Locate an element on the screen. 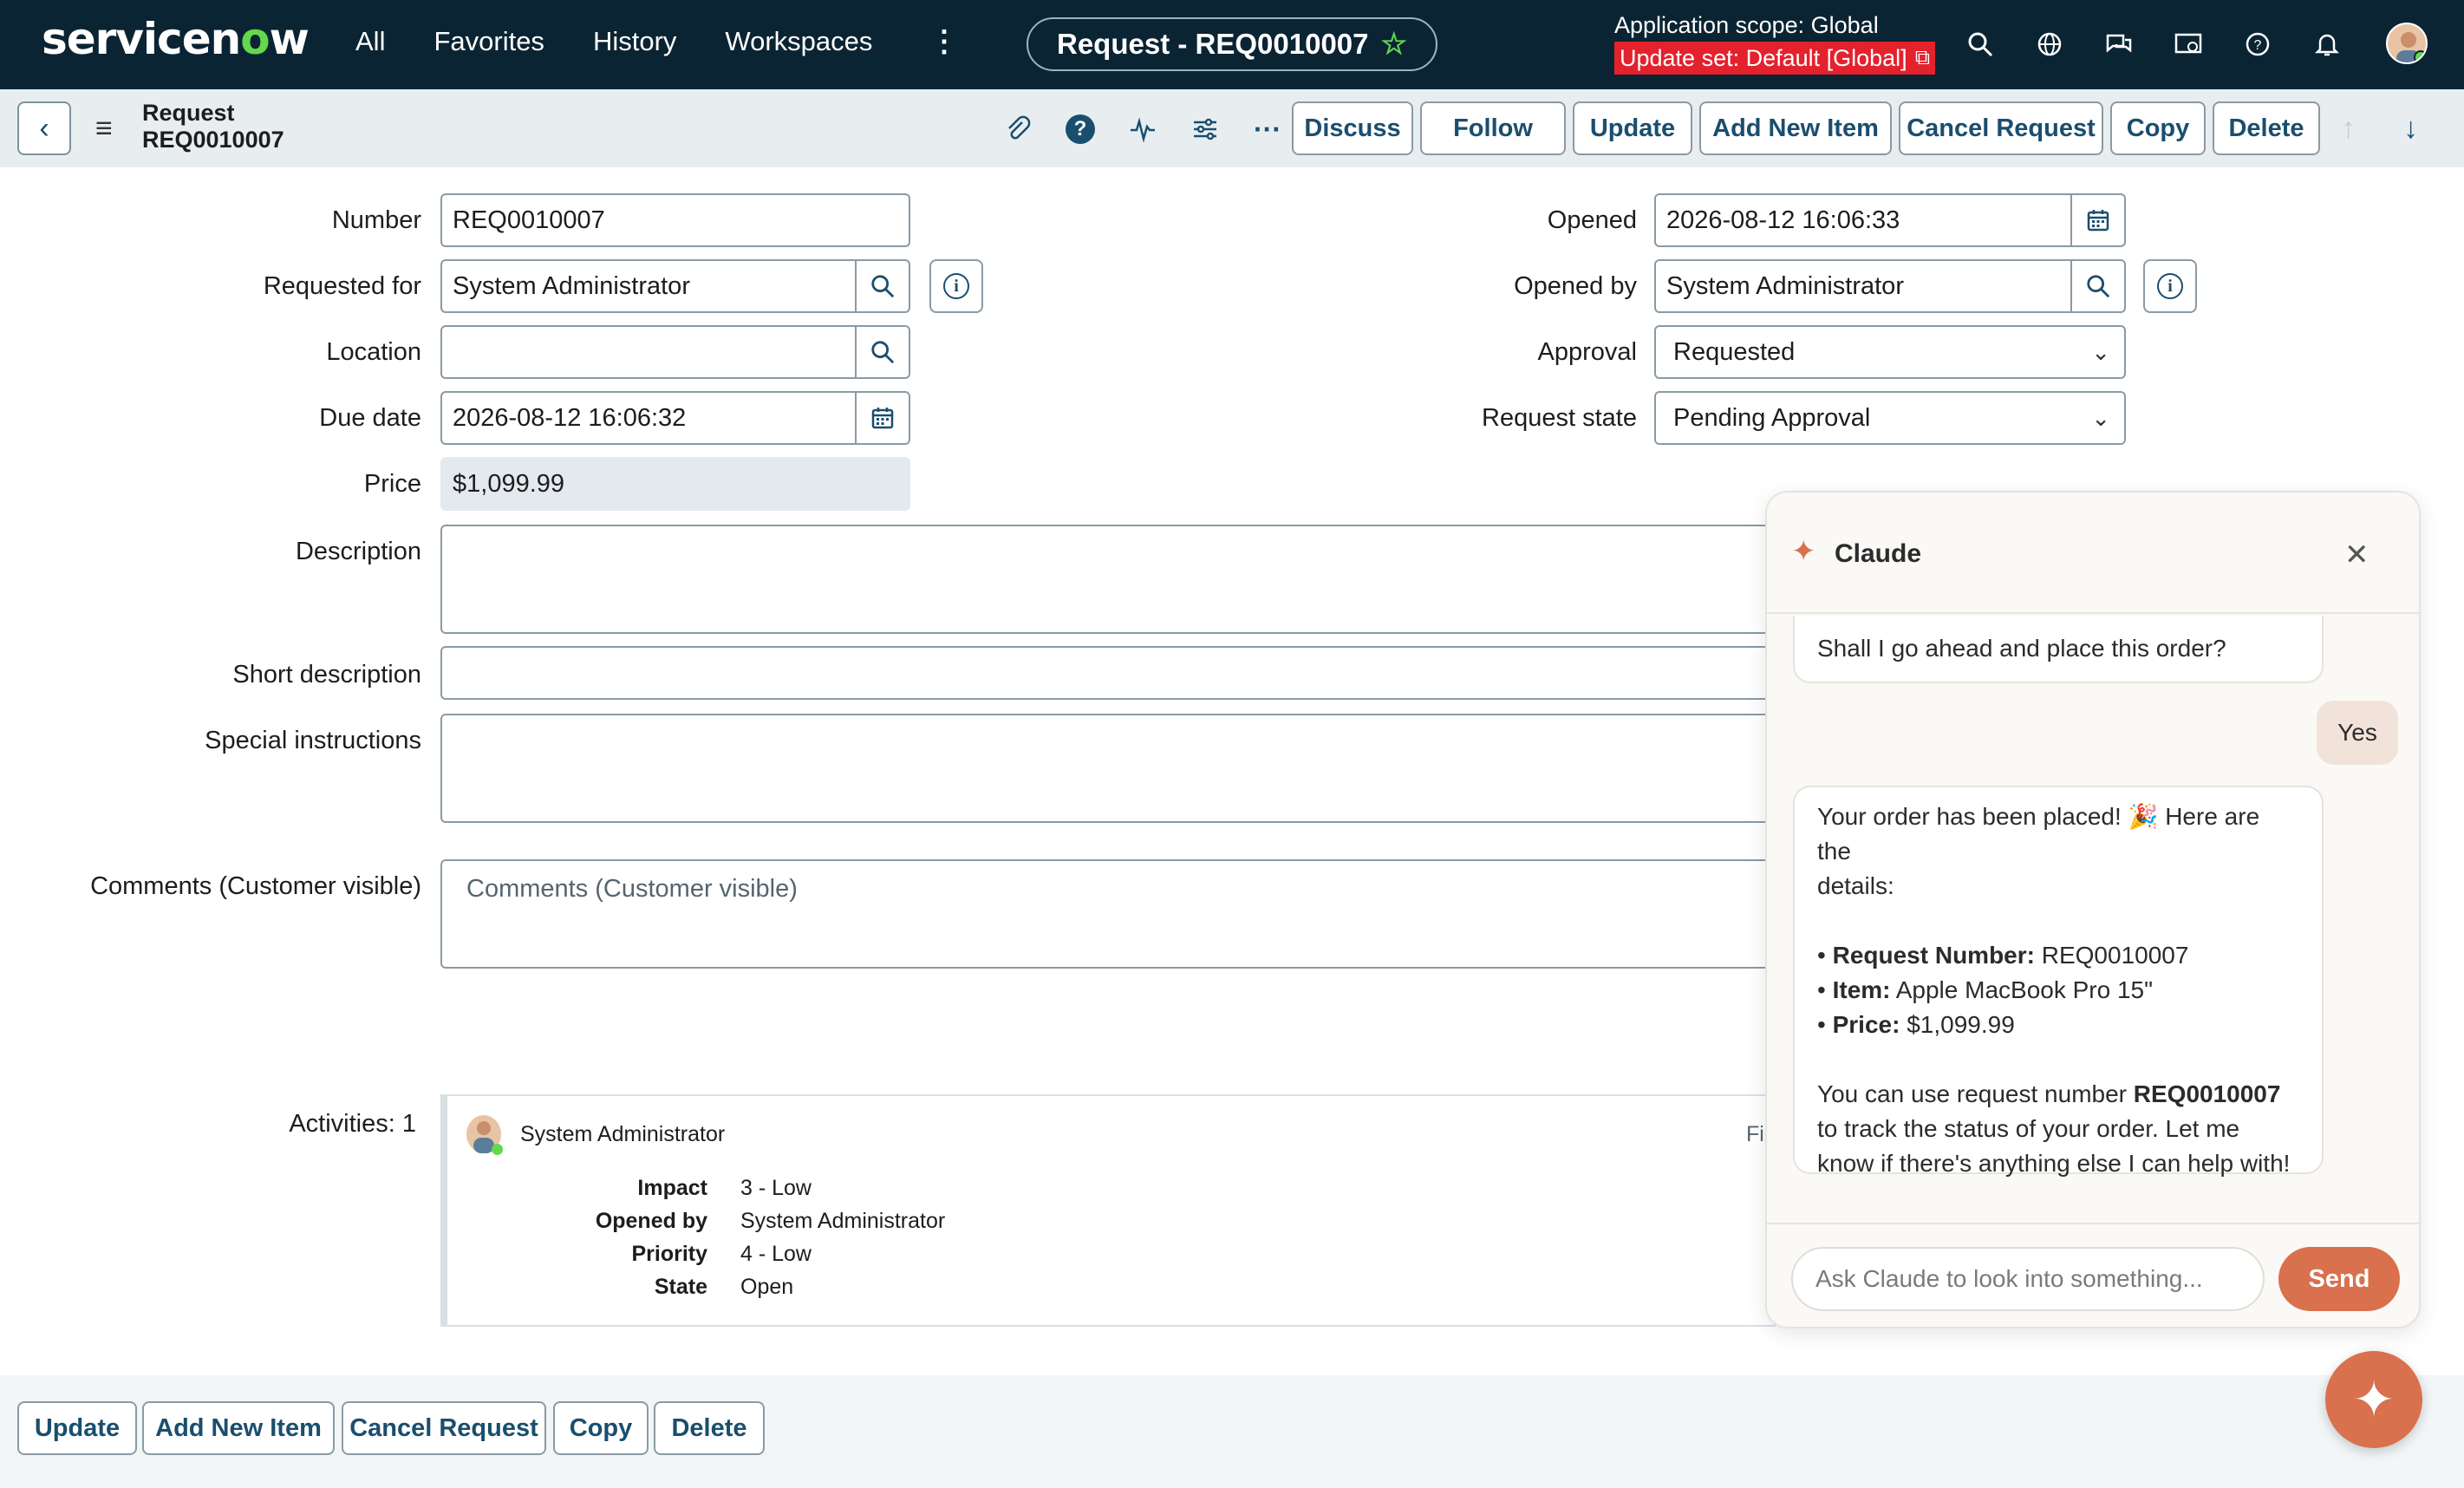 Image resolution: width=2464 pixels, height=1488 pixels. back-button: ‹ is located at coordinates (44, 128).